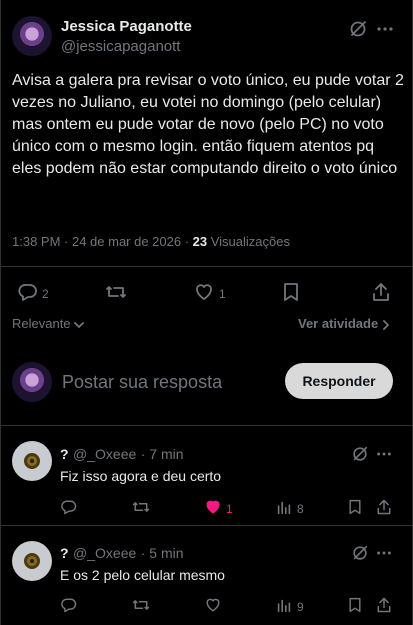 This screenshot has height=625, width=413. I want to click on sort-label: Relevante, so click(41, 323).